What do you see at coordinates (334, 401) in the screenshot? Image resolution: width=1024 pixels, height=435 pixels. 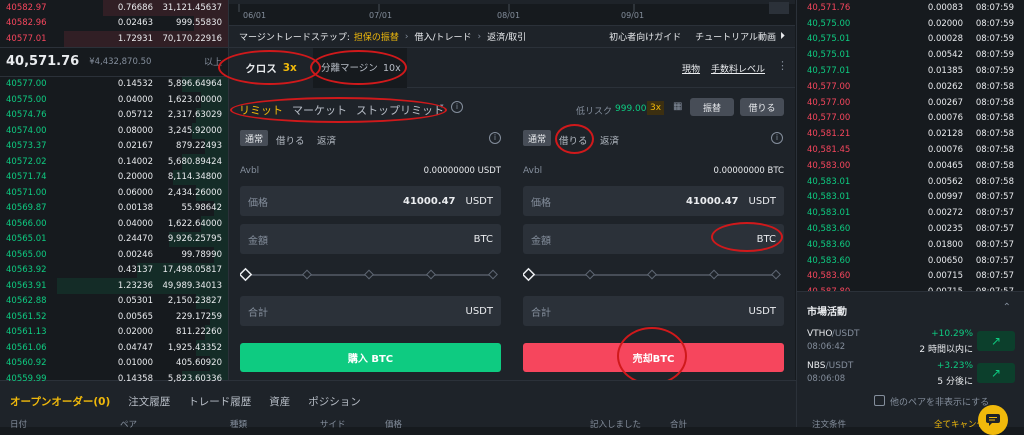 I see `tab-positions: ポジション` at bounding box center [334, 401].